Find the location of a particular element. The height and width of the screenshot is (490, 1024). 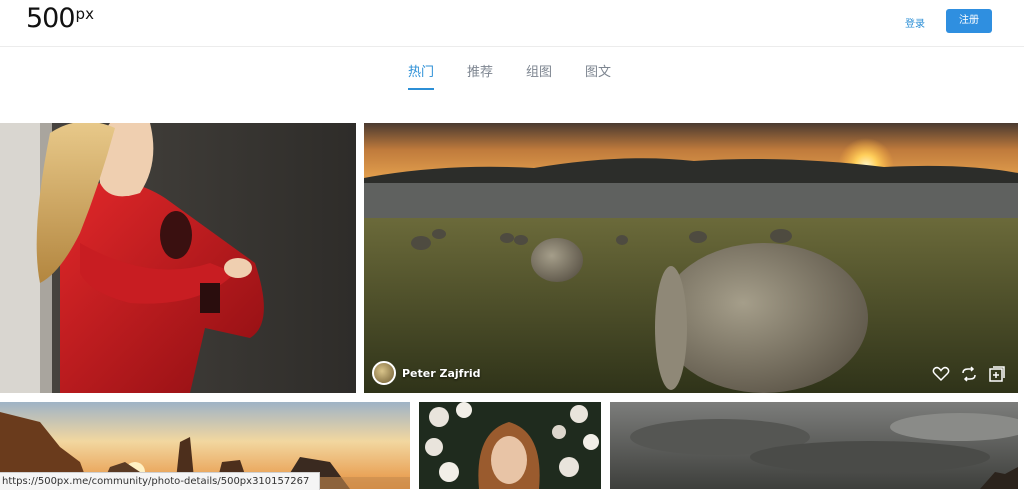

login-link: 登录 is located at coordinates (915, 22).